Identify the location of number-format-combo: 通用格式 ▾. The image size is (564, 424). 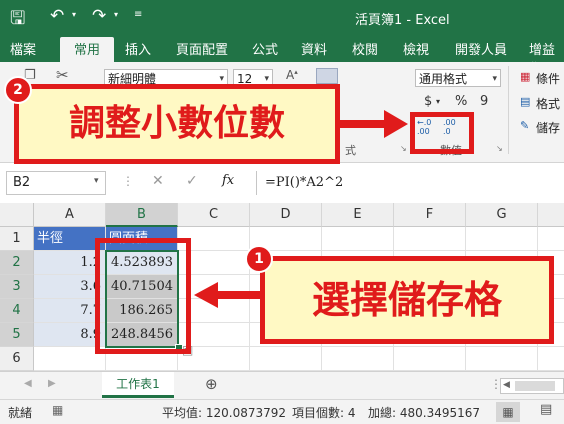
(458, 78).